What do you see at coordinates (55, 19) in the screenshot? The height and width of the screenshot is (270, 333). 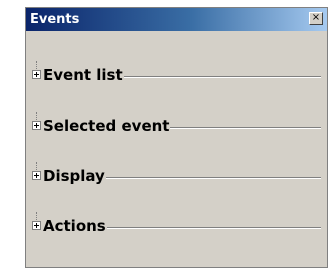 I see `window-title: Events` at bounding box center [55, 19].